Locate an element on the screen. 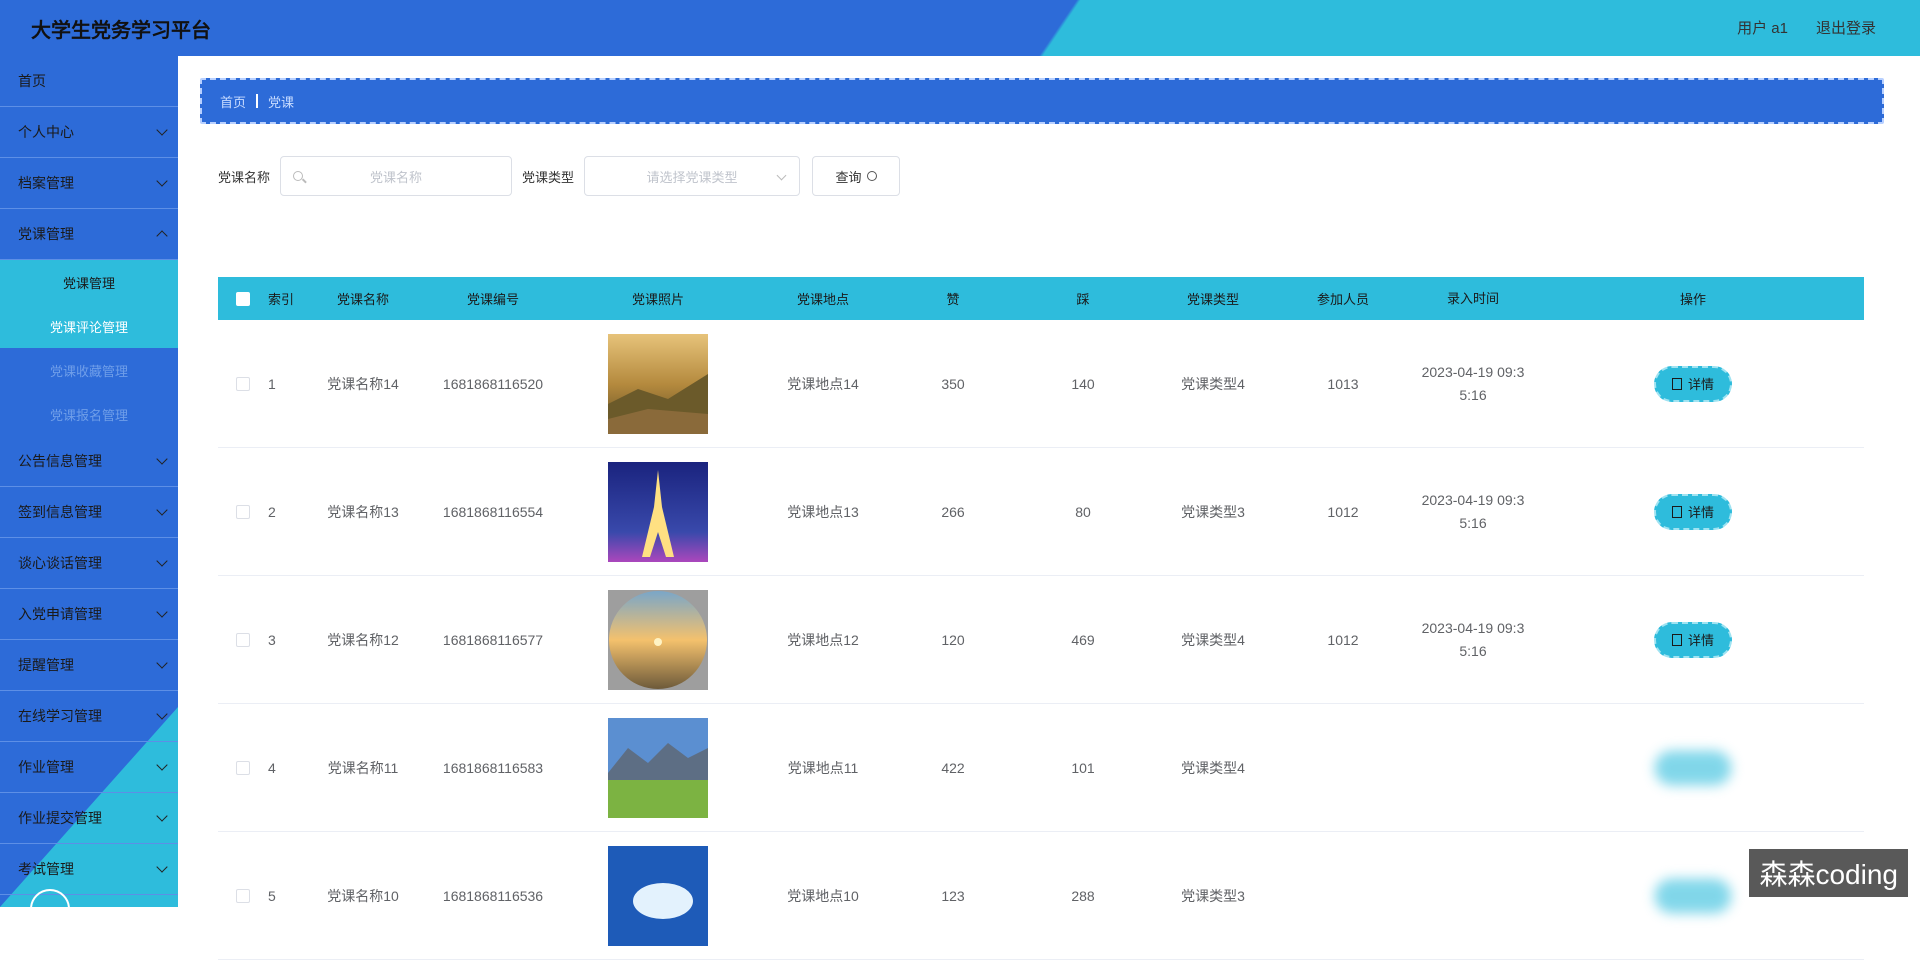 The width and height of the screenshot is (1920, 960). sidebar-item-talks: 谈心谈话管理 is located at coordinates (89, 563).